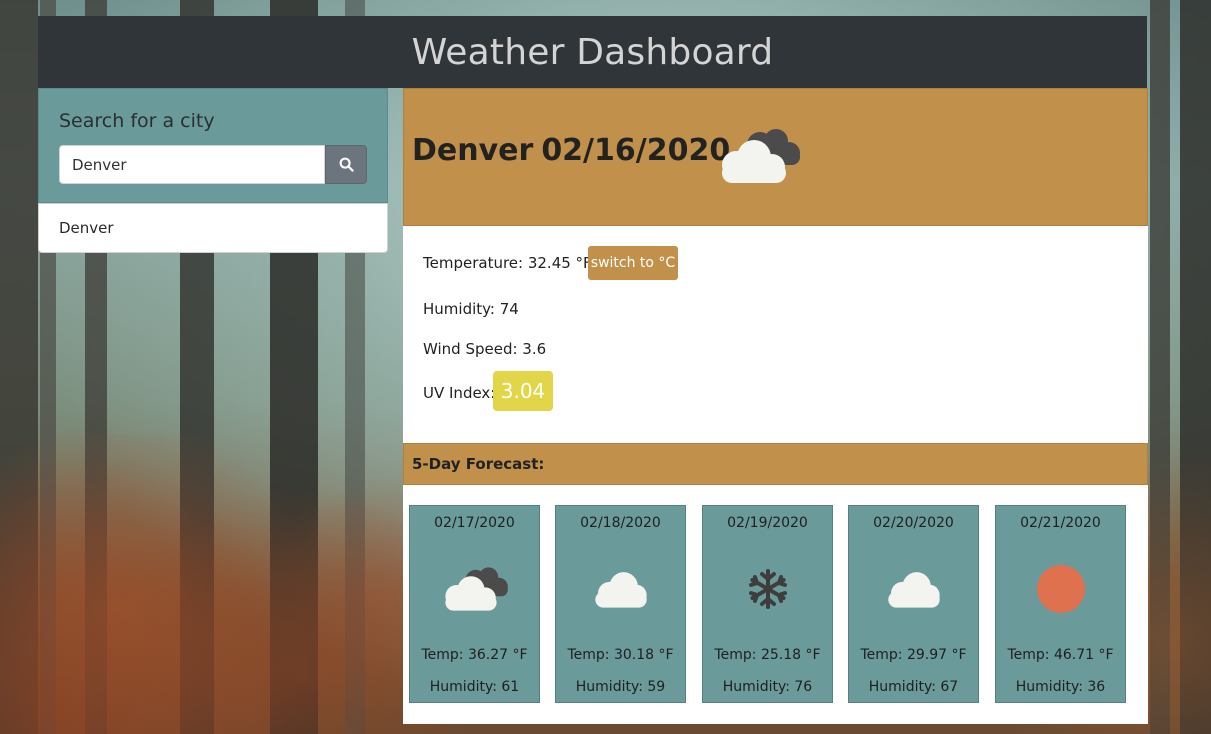 The image size is (1211, 734). Describe the element at coordinates (459, 393) in the screenshot. I see `uv-label: UV Index:` at that location.